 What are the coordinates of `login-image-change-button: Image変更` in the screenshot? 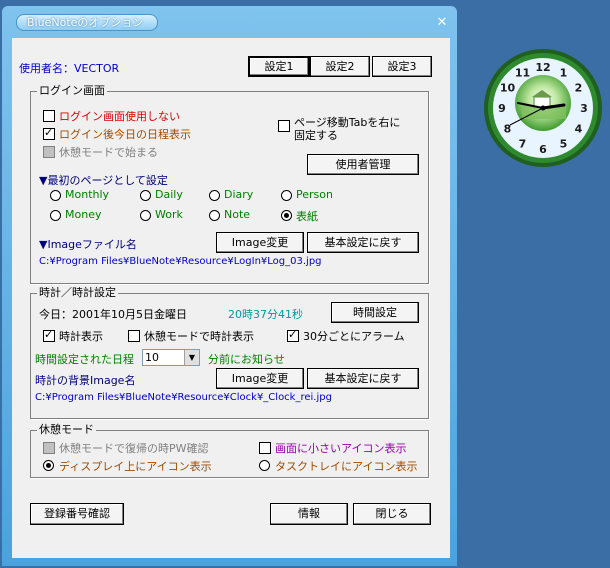 It's located at (260, 242).